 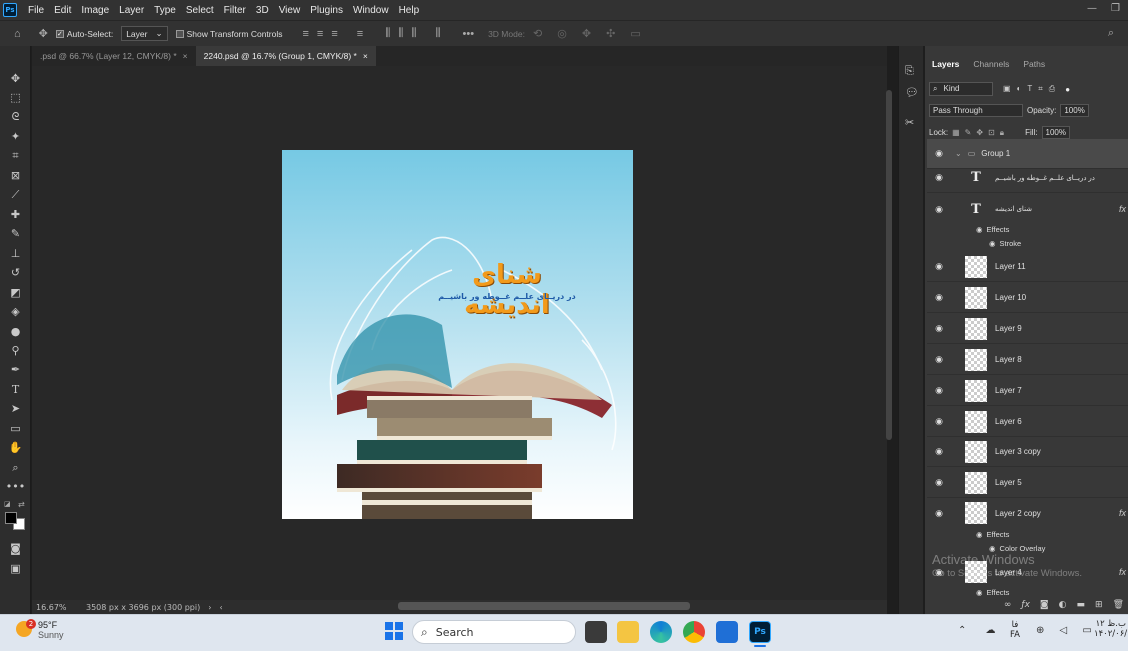 I want to click on taskbar-search: ⌕ Search, so click(x=494, y=632).